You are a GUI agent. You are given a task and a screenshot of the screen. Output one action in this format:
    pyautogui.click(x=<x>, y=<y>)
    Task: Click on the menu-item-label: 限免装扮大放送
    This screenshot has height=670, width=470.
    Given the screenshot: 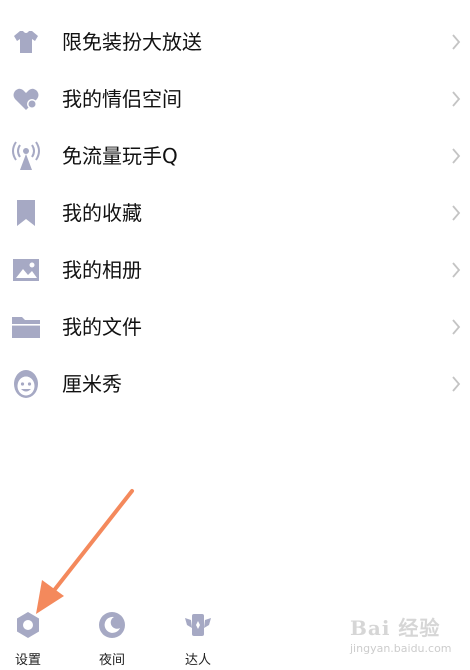 What is the action you would take?
    pyautogui.click(x=132, y=42)
    